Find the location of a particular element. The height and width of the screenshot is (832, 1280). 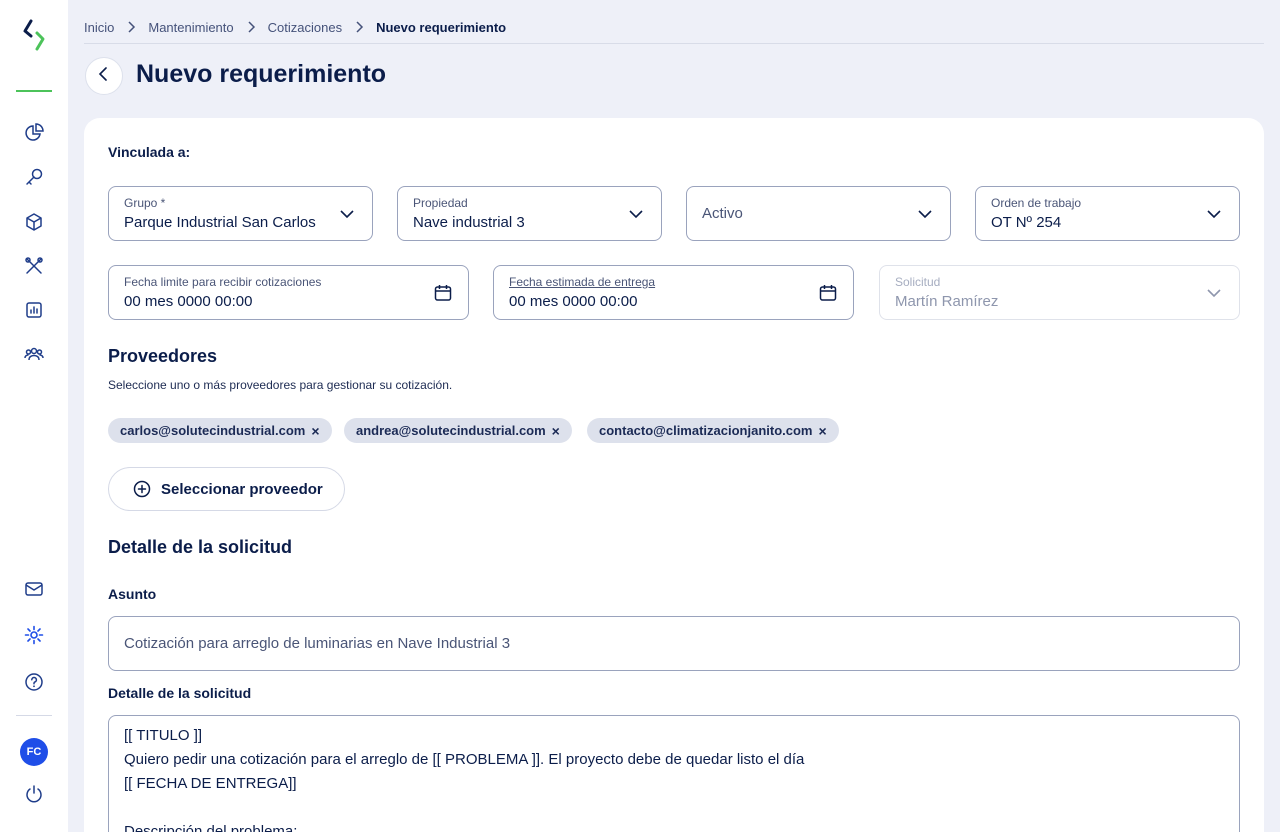

sidebar-divider-bottom is located at coordinates (34, 715).